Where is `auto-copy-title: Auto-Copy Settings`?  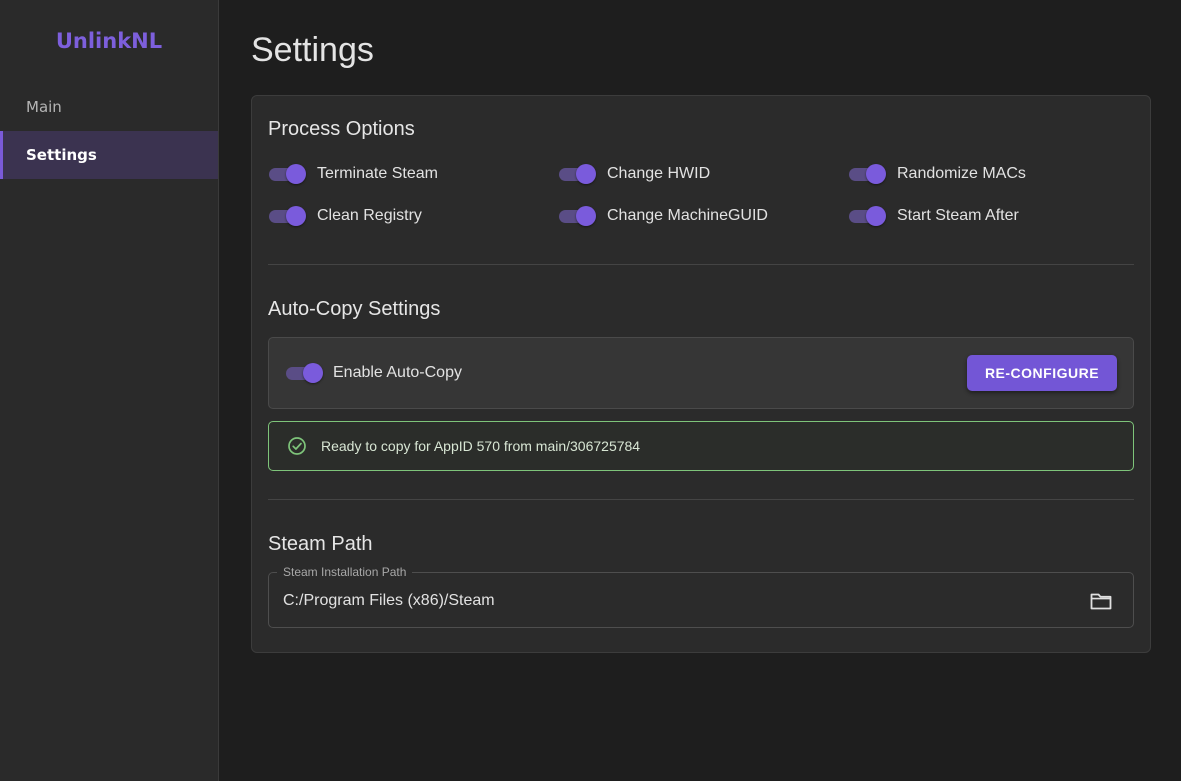 auto-copy-title: Auto-Copy Settings is located at coordinates (354, 309).